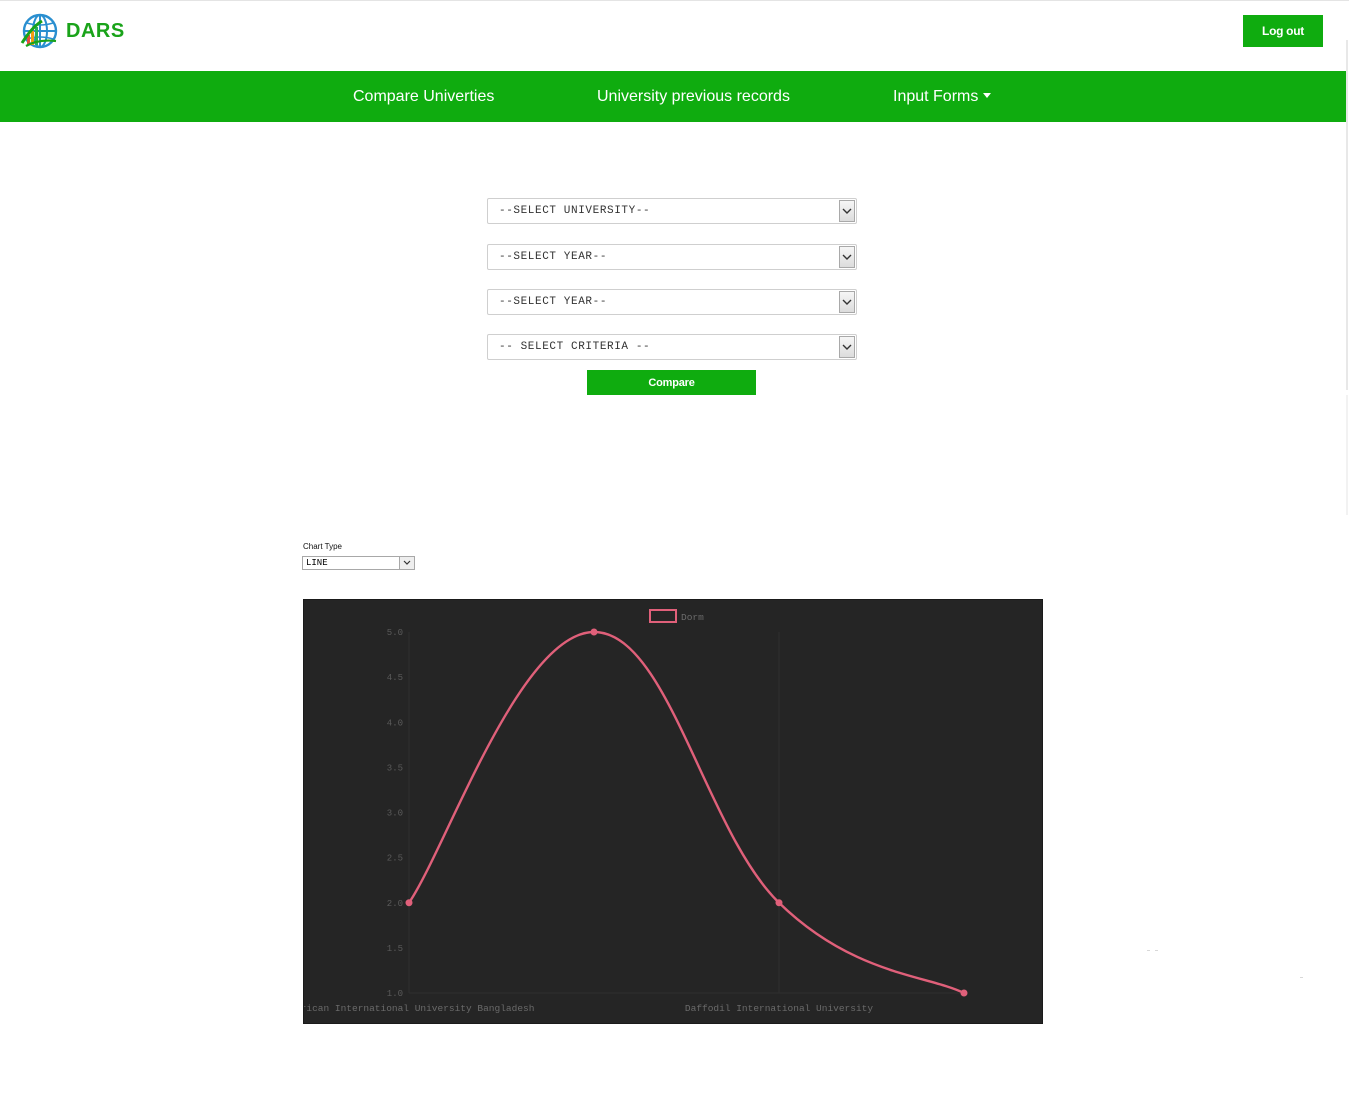 The image size is (1349, 1106). I want to click on legend-swatch, so click(663, 616).